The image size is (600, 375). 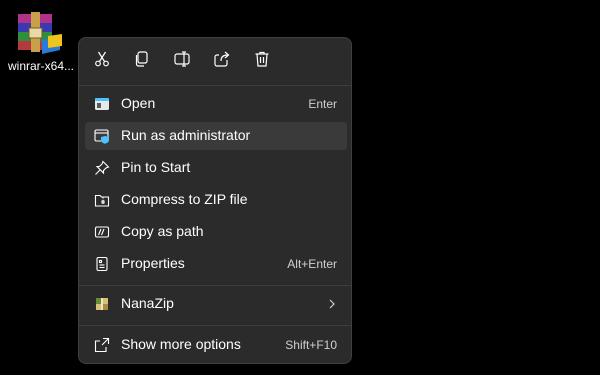 I want to click on menu-item-nanazip: NanaZip, so click(x=216, y=304).